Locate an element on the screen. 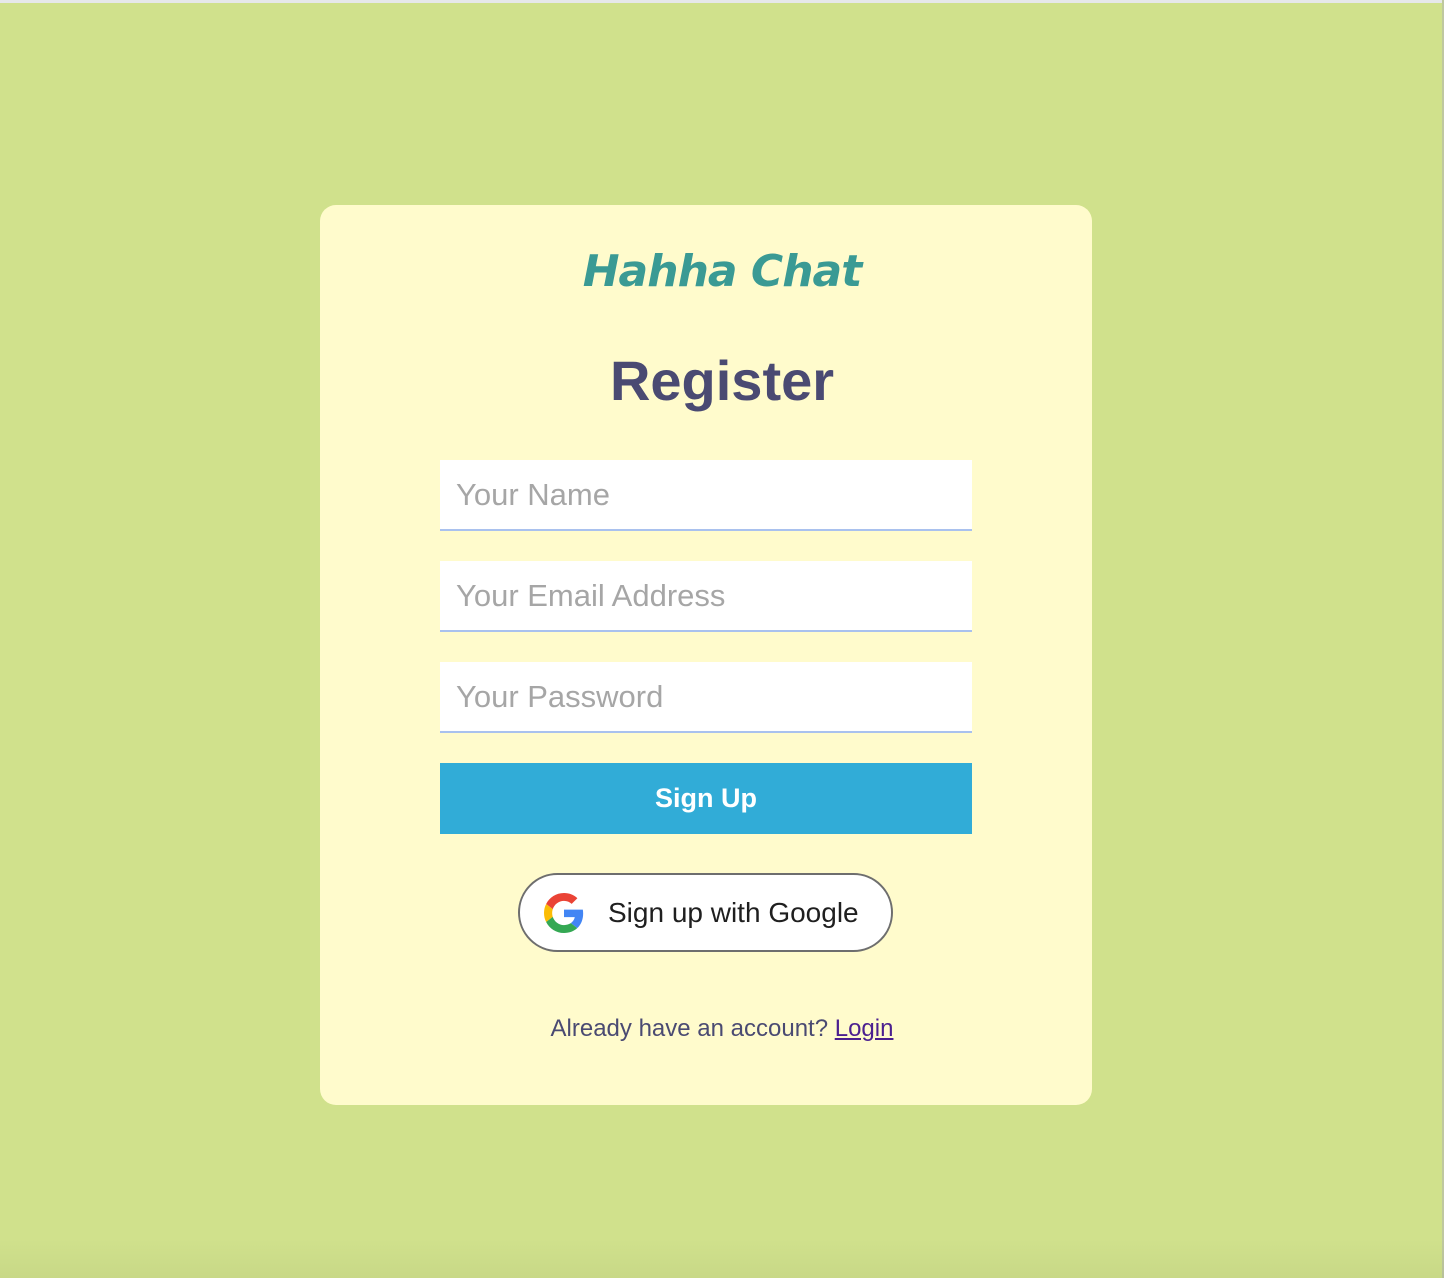  browser-top-border is located at coordinates (722, 1).